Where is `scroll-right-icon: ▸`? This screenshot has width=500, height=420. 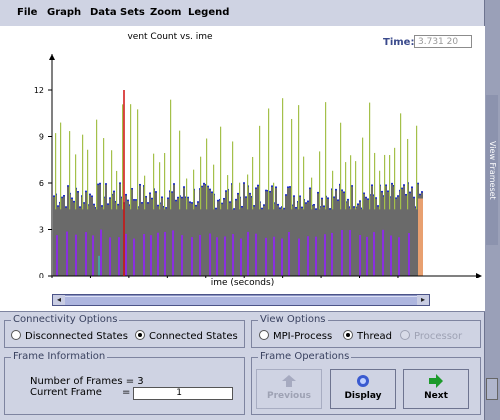
scroll-right-icon: ▸ is located at coordinates (423, 300).